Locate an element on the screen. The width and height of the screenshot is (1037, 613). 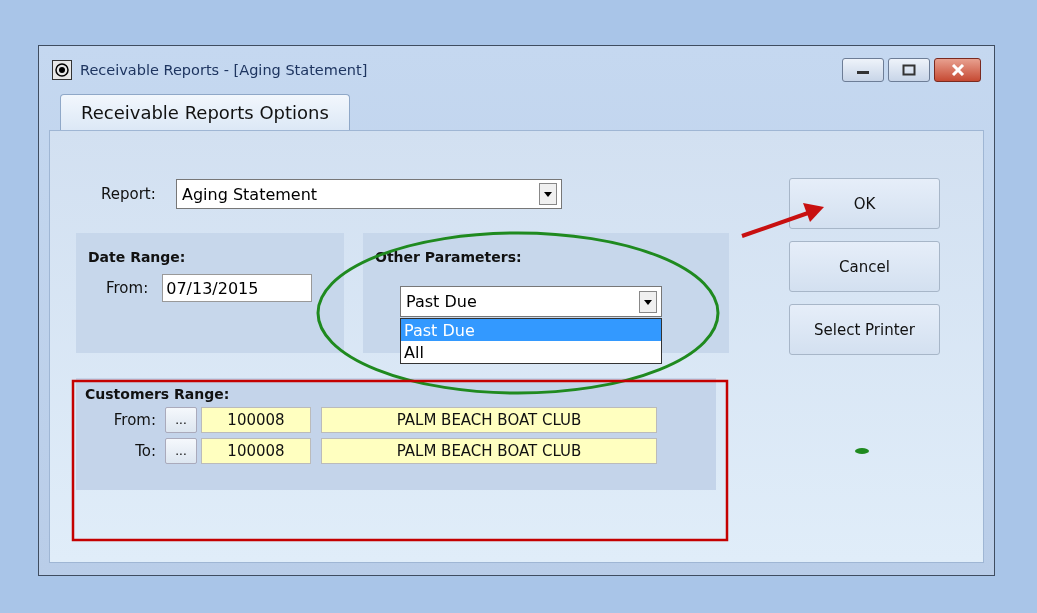
window-title: Receivable Reports - [Aging Statement] is located at coordinates (224, 70).